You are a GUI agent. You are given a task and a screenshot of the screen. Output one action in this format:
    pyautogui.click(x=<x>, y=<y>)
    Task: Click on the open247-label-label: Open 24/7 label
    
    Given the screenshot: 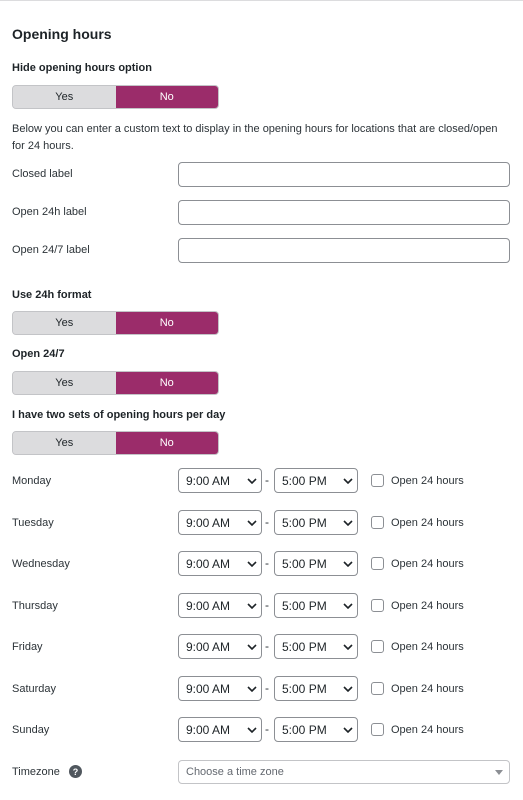 What is the action you would take?
    pyautogui.click(x=51, y=250)
    